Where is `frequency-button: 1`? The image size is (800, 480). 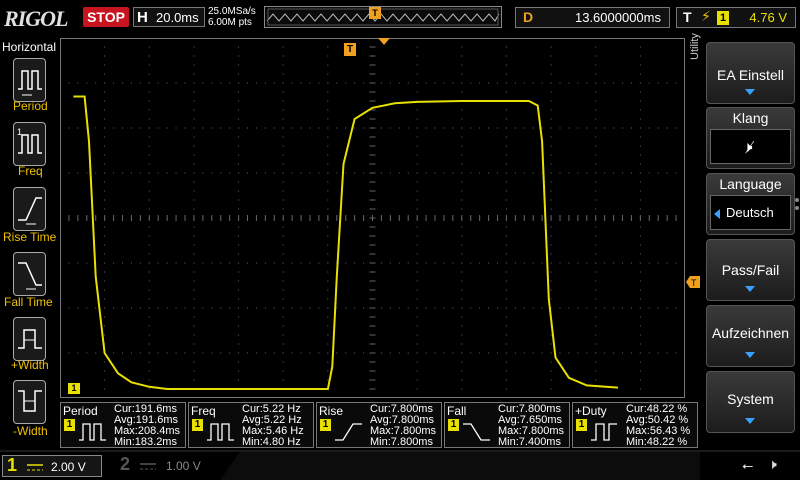 frequency-button: 1 is located at coordinates (29, 144).